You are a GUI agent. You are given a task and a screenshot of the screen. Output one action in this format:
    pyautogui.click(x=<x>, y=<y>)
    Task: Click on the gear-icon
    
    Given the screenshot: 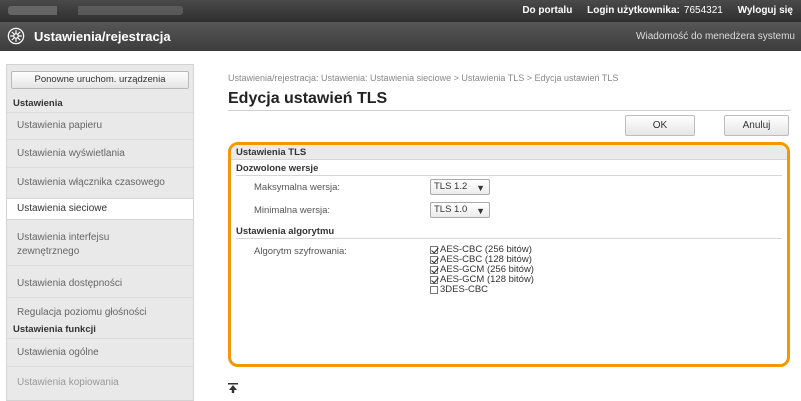 What is the action you would take?
    pyautogui.click(x=16, y=36)
    